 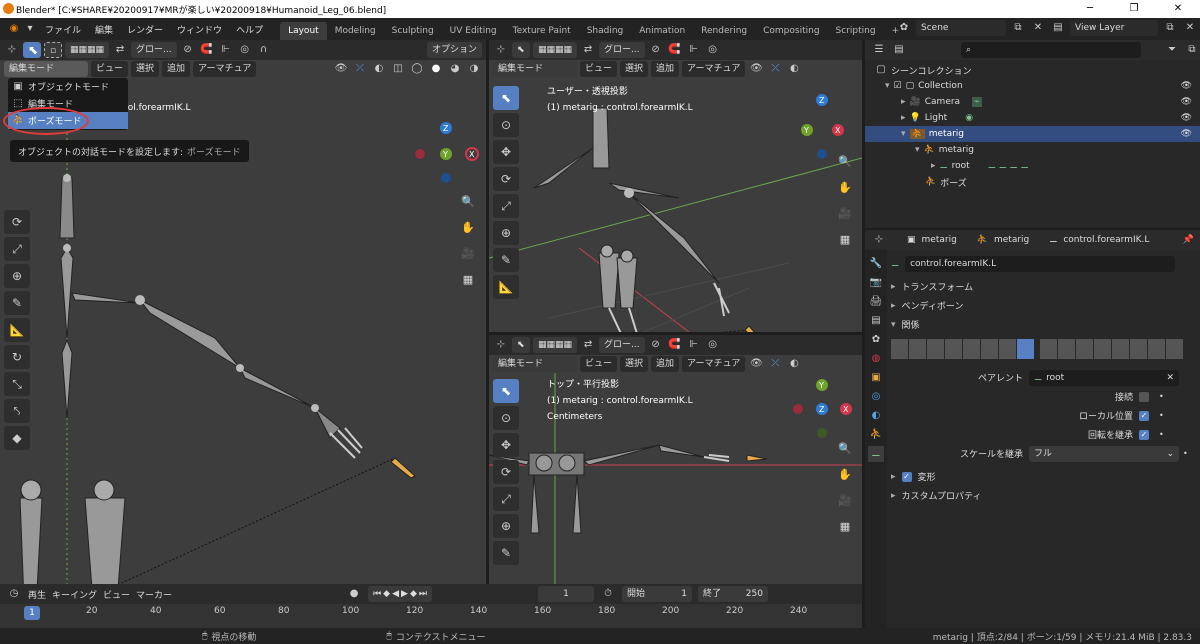 What do you see at coordinates (1051, 50) in the screenshot?
I see `outliner-search-input: ⌕` at bounding box center [1051, 50].